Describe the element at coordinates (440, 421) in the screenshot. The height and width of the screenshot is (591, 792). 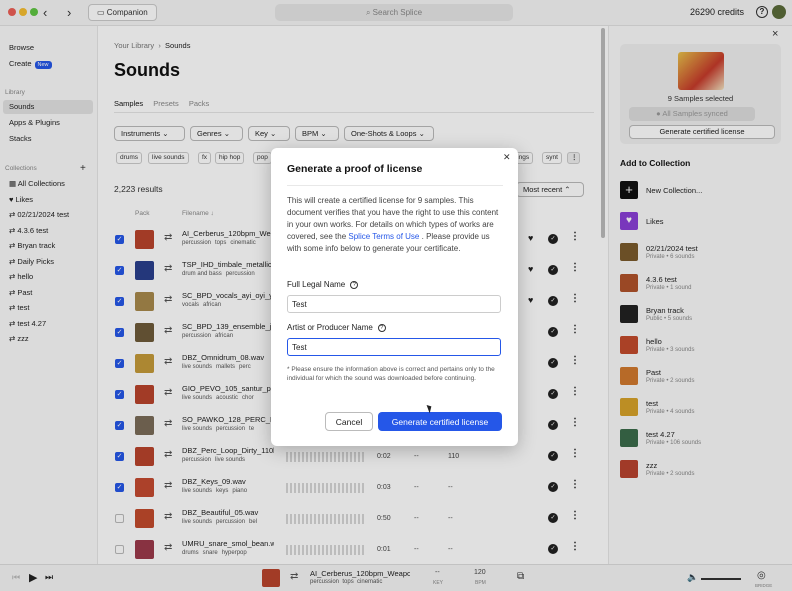
I see `generate-license-confirm-button: Generate certified license` at that location.